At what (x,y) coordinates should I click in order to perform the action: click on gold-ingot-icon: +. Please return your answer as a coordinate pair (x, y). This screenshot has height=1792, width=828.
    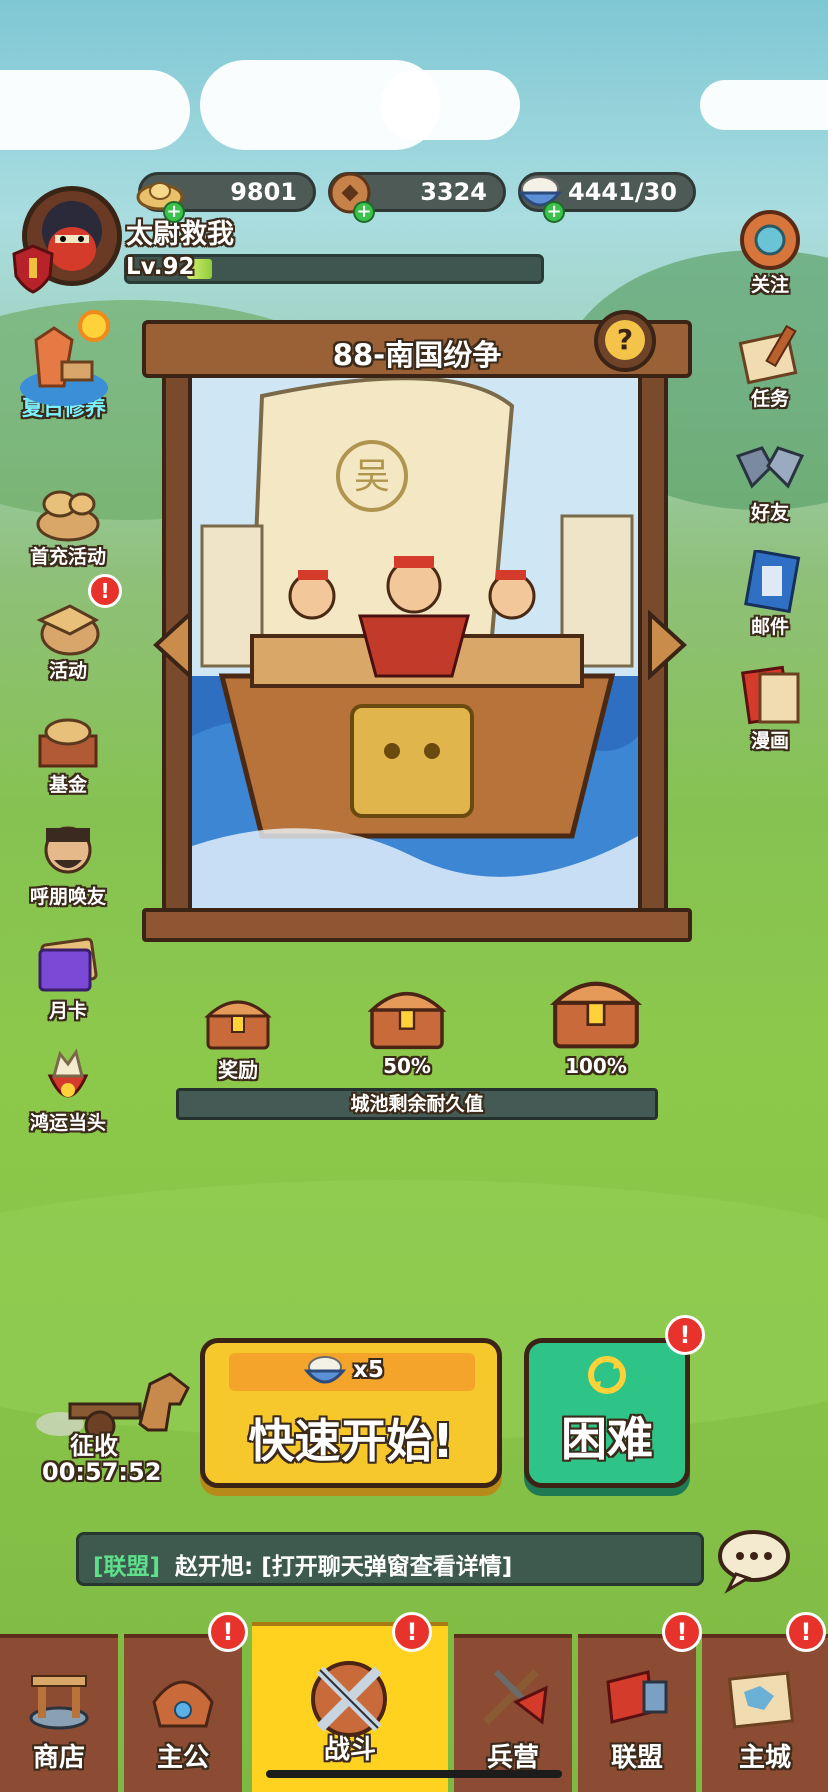
    Looking at the image, I should click on (160, 196).